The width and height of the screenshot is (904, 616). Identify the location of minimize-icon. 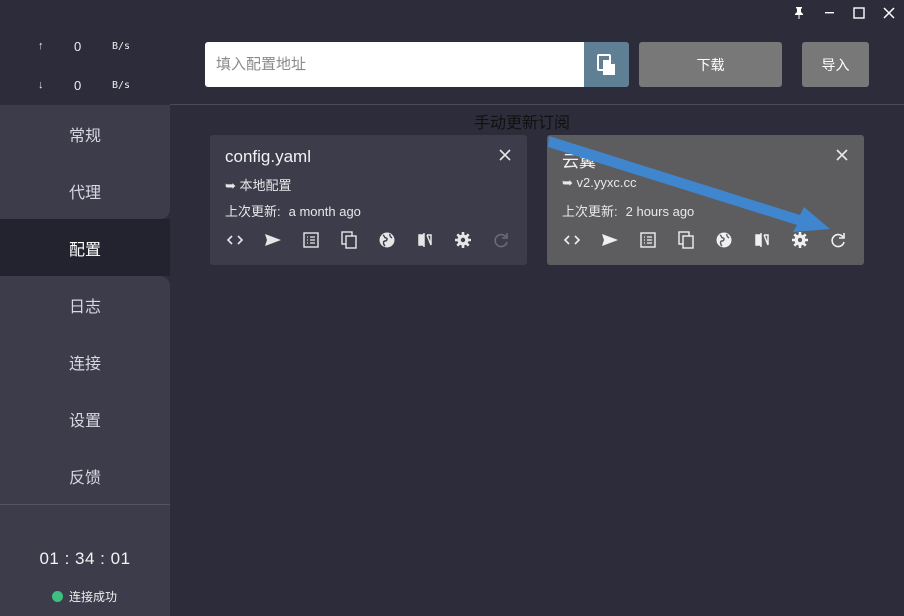
(829, 12).